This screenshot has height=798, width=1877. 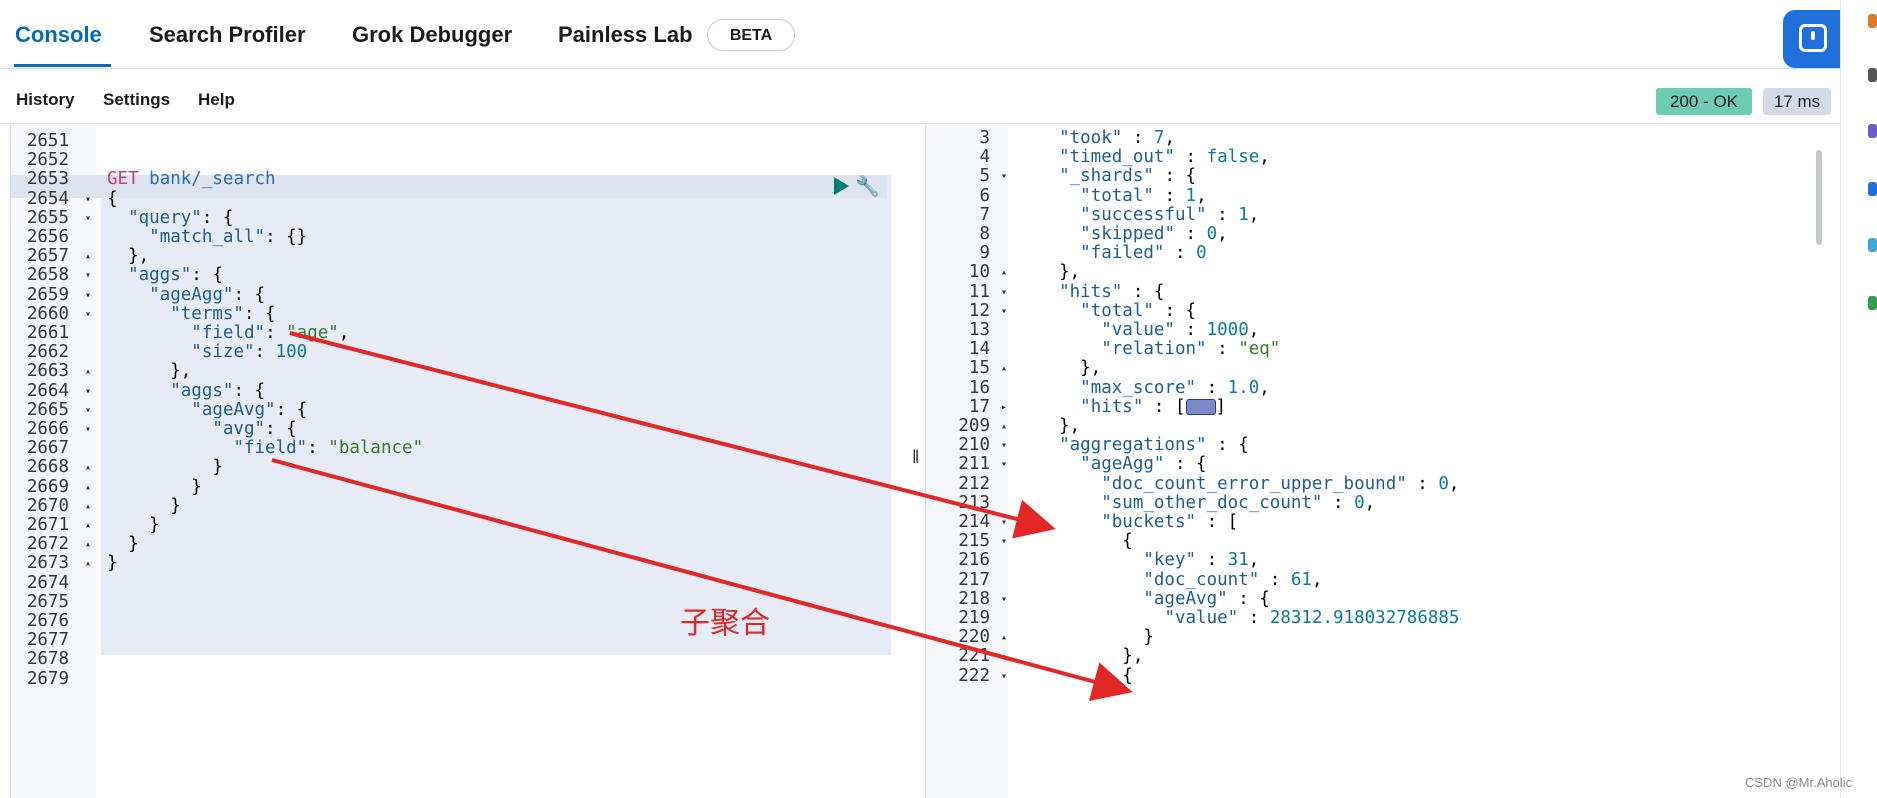 What do you see at coordinates (136, 100) in the screenshot?
I see `menu-settings: Settings` at bounding box center [136, 100].